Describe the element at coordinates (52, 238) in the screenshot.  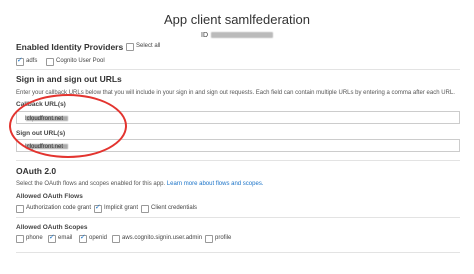
I see `scope-email-checkbox` at that location.